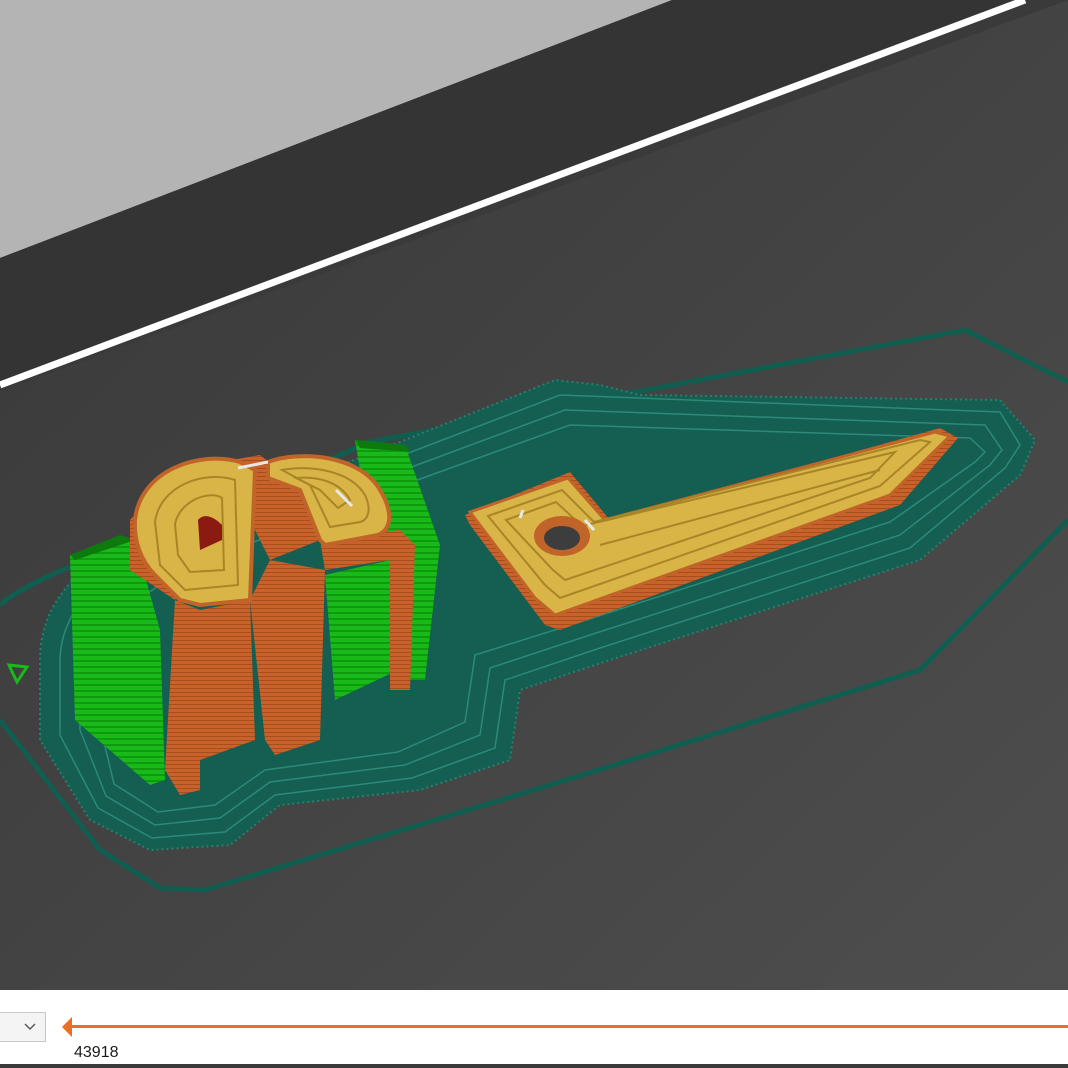 The image size is (1068, 1068). I want to click on chevron-down-icon, so click(30, 1026).